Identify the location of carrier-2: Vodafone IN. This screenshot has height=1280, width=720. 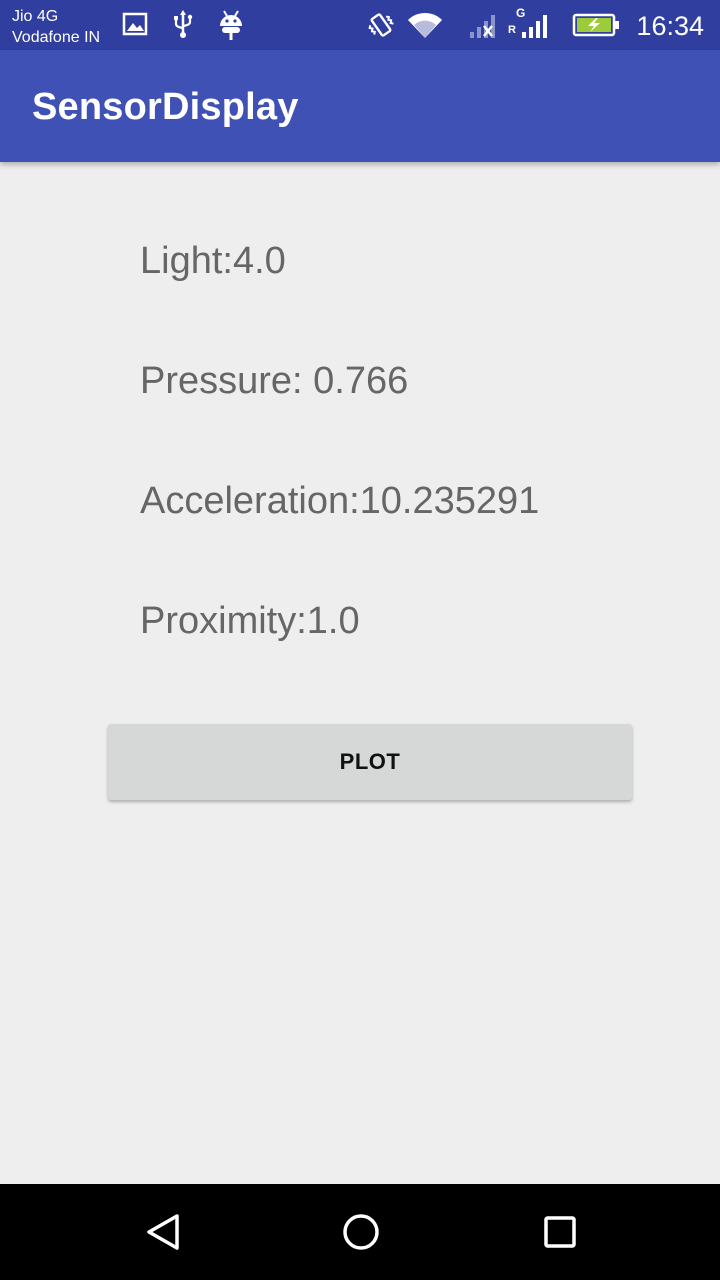
(56, 37).